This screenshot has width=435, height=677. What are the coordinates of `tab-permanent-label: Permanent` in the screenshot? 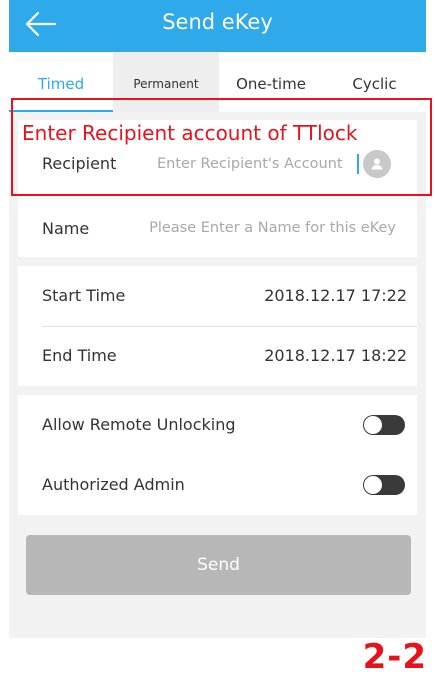 It's located at (166, 84).